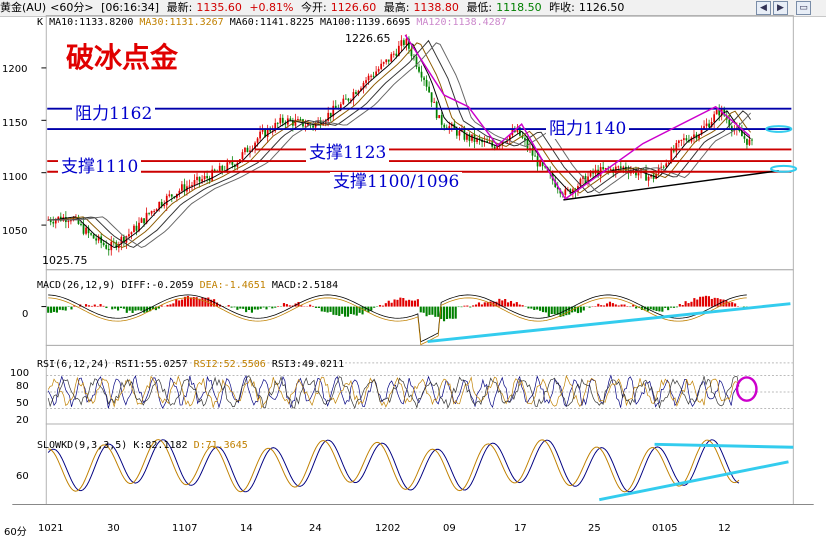  Describe the element at coordinates (246, 528) in the screenshot. I see `x-axis-label: 14` at that location.